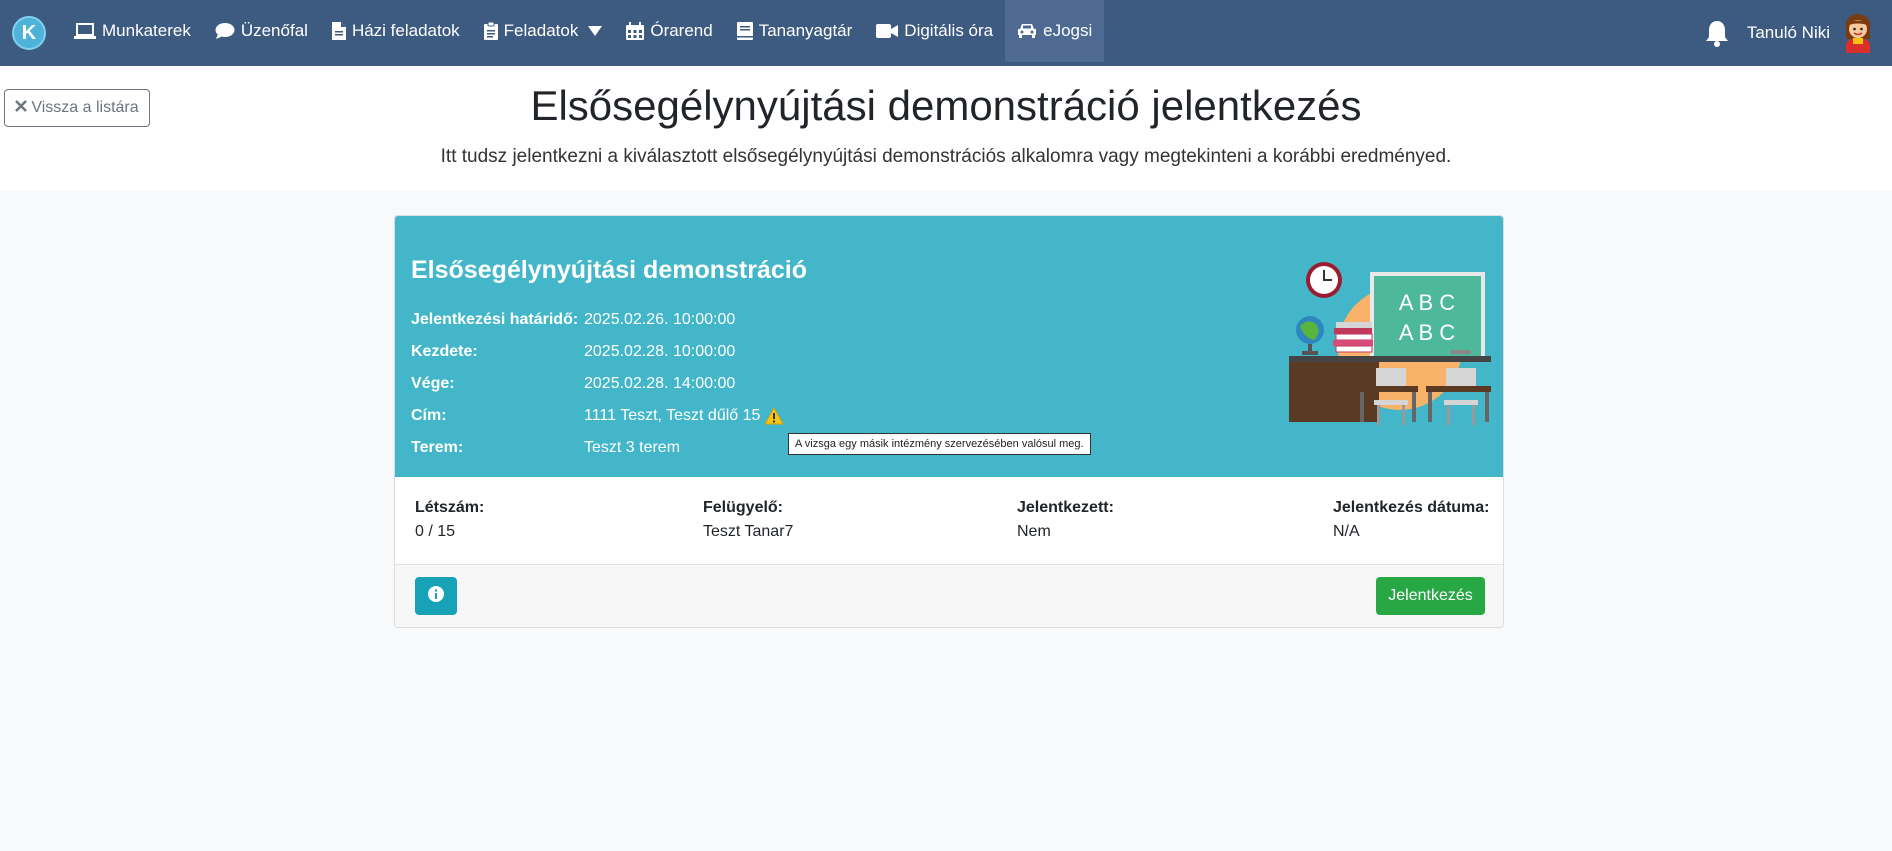 This screenshot has width=1892, height=851. I want to click on clipboard-icon, so click(490, 31).